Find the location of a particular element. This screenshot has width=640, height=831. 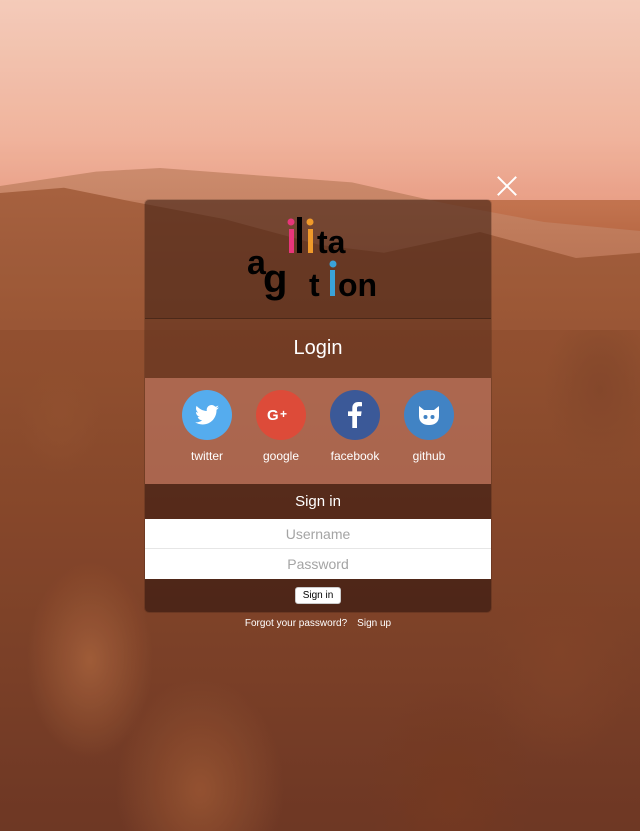

username-input is located at coordinates (318, 534).